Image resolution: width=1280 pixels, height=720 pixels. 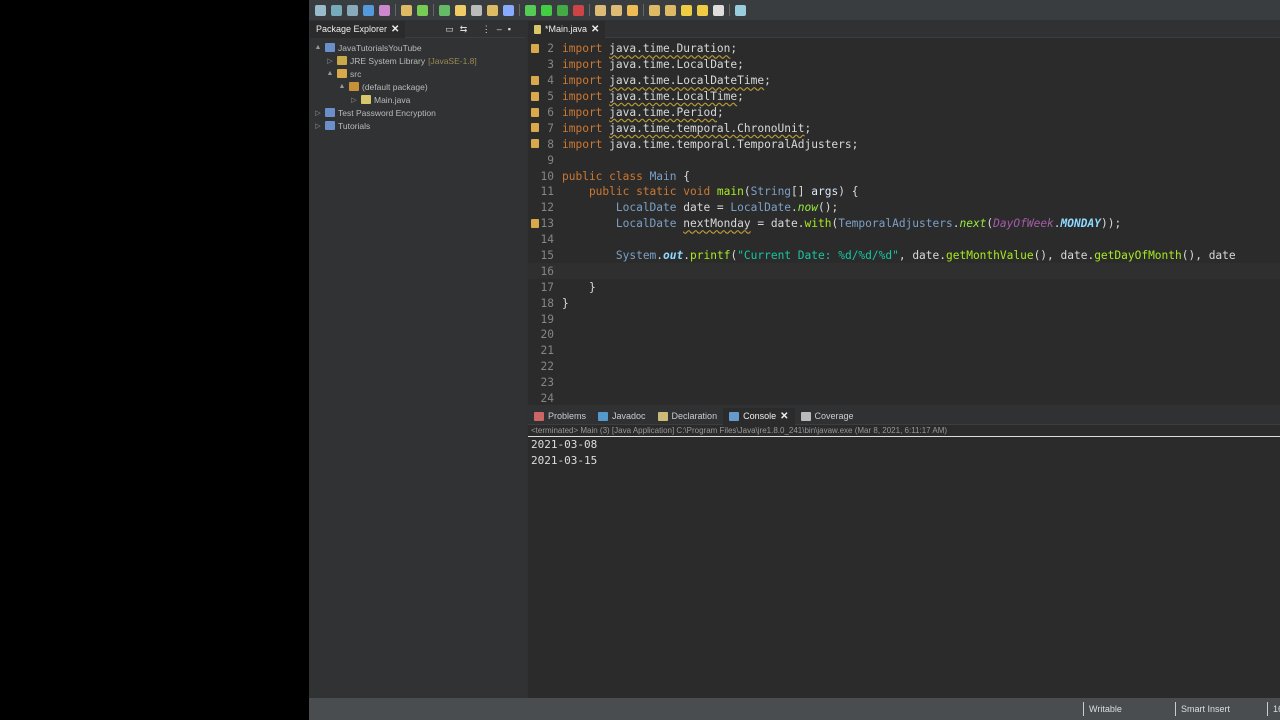 What do you see at coordinates (417, 125) in the screenshot?
I see `tree-item: ▷ Tutorials` at bounding box center [417, 125].